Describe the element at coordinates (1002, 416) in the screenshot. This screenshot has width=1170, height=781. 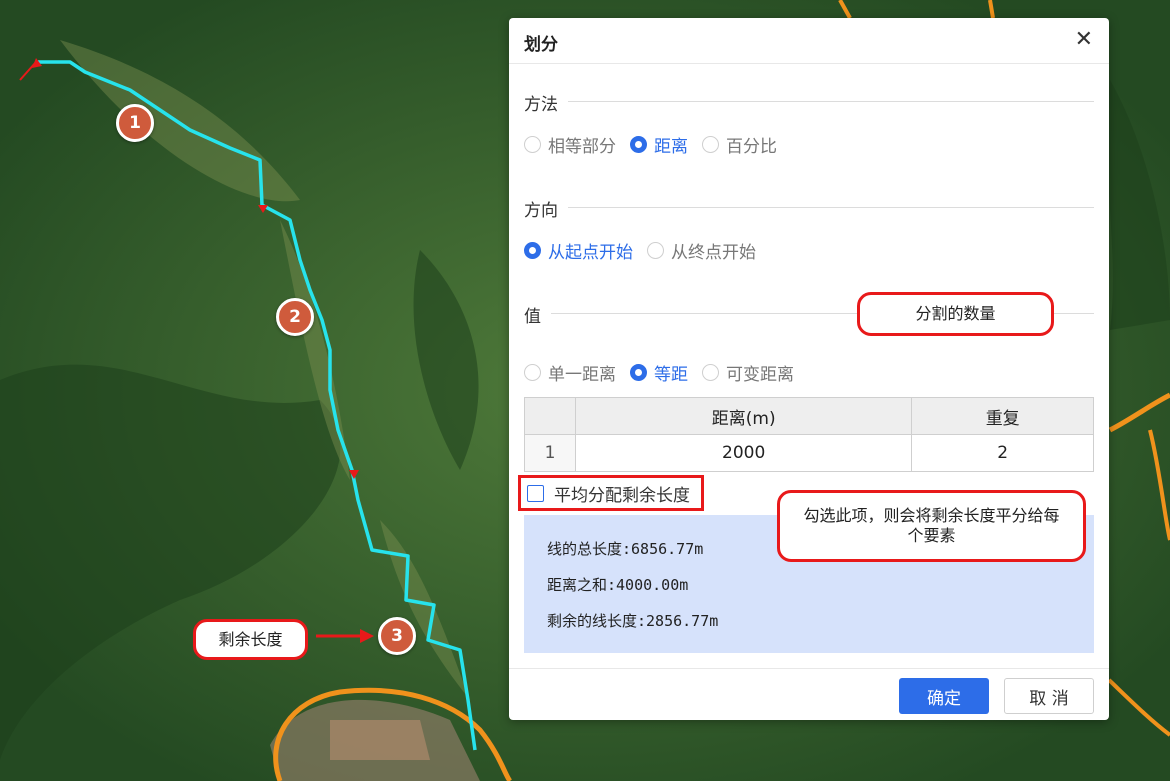
I see `column-header-repeat: 重复` at that location.